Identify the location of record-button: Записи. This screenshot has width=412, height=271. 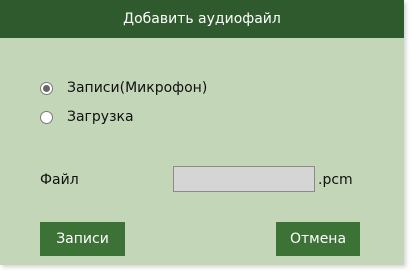
(82, 239).